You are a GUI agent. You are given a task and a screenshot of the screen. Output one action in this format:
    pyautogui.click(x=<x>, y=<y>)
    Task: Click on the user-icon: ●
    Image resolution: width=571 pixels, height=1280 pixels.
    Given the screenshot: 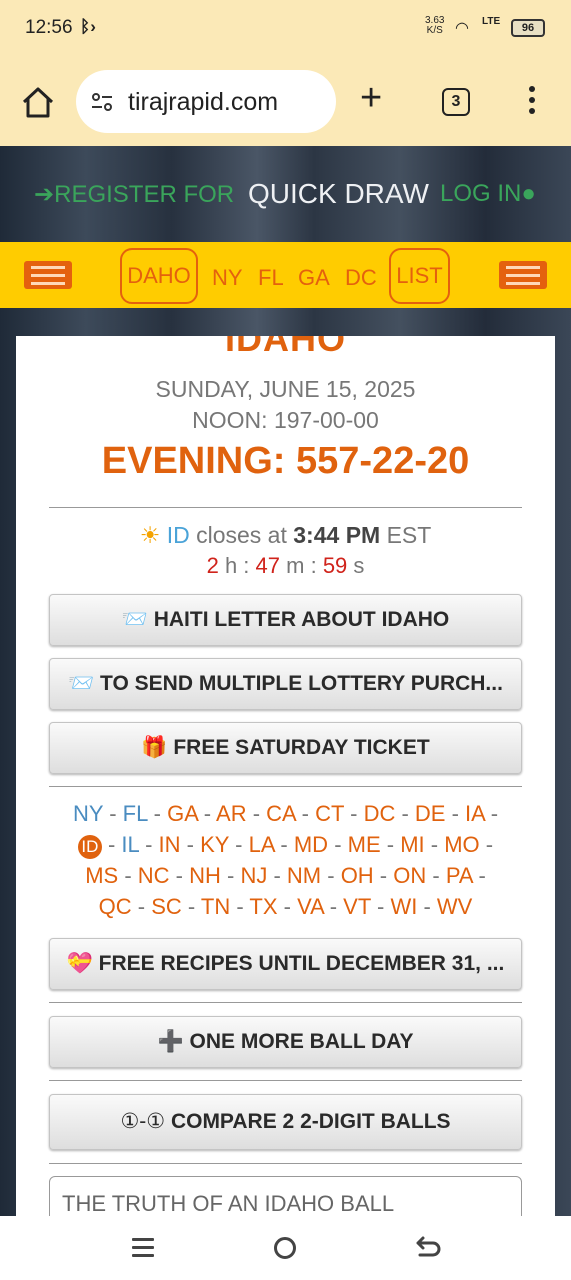 What is the action you would take?
    pyautogui.click(x=528, y=193)
    